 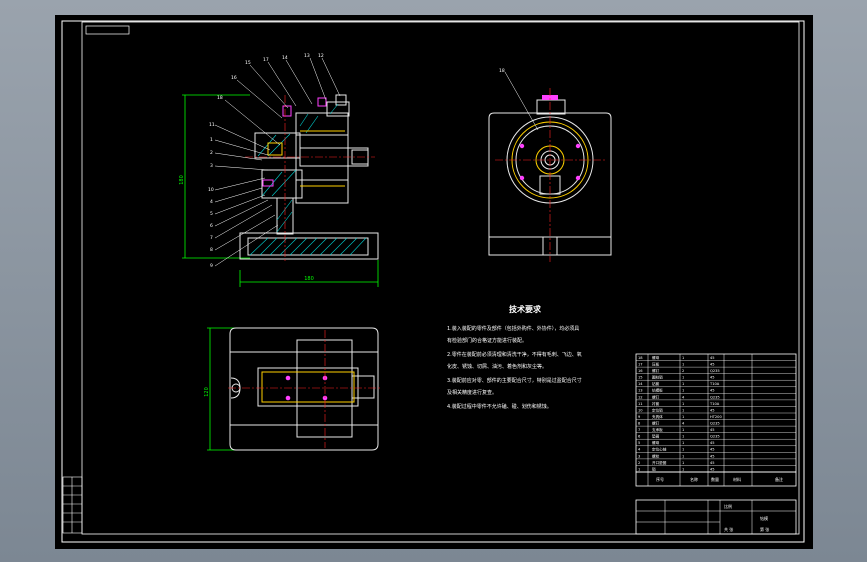 I want to click on parts-row-cell: 销, so click(x=654, y=468).